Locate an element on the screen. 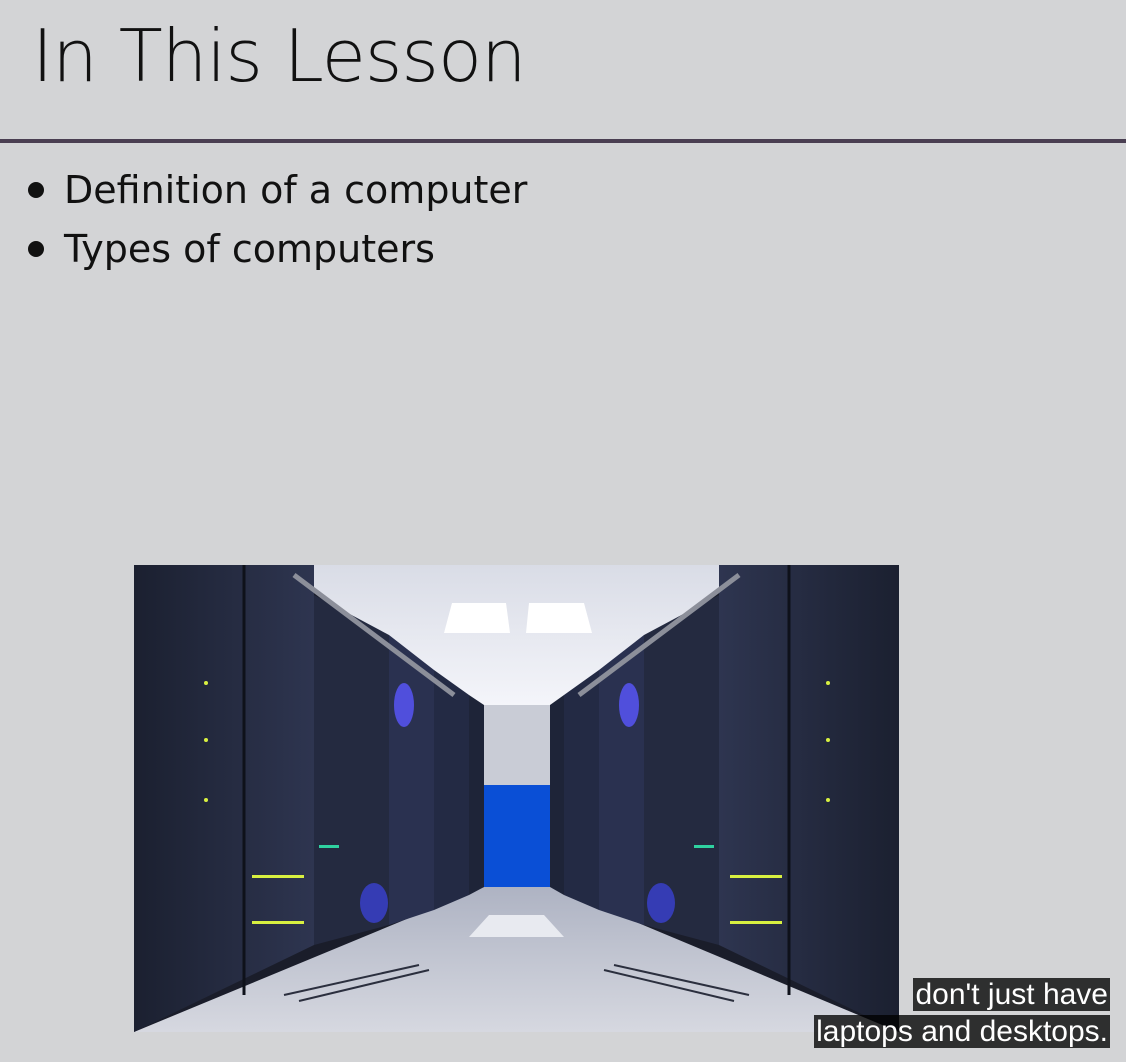  bullet-text: Types of computers is located at coordinates (249, 248).